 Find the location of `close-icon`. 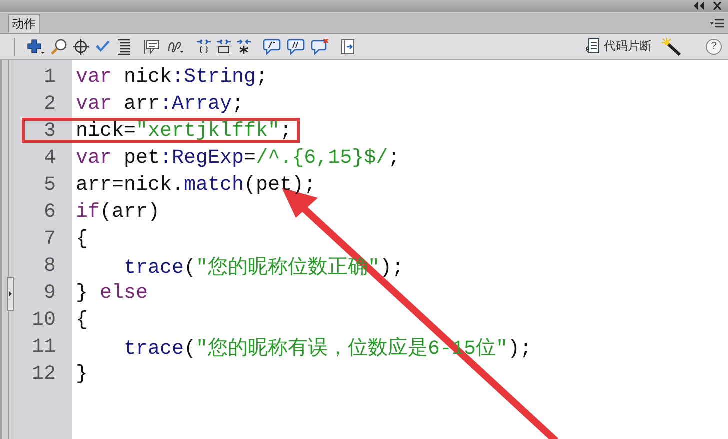

close-icon is located at coordinates (717, 6).